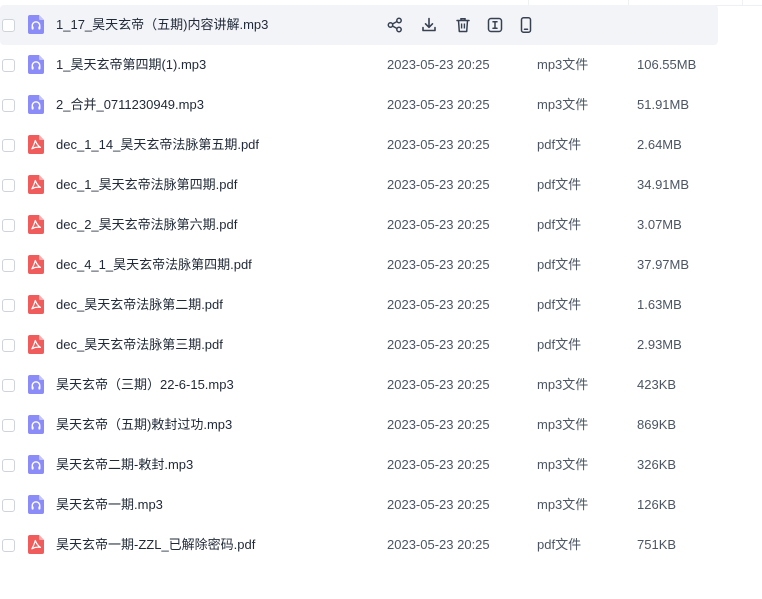  I want to click on file-name: 昊天玄帝（五期)敕封过功.mp3, so click(144, 425).